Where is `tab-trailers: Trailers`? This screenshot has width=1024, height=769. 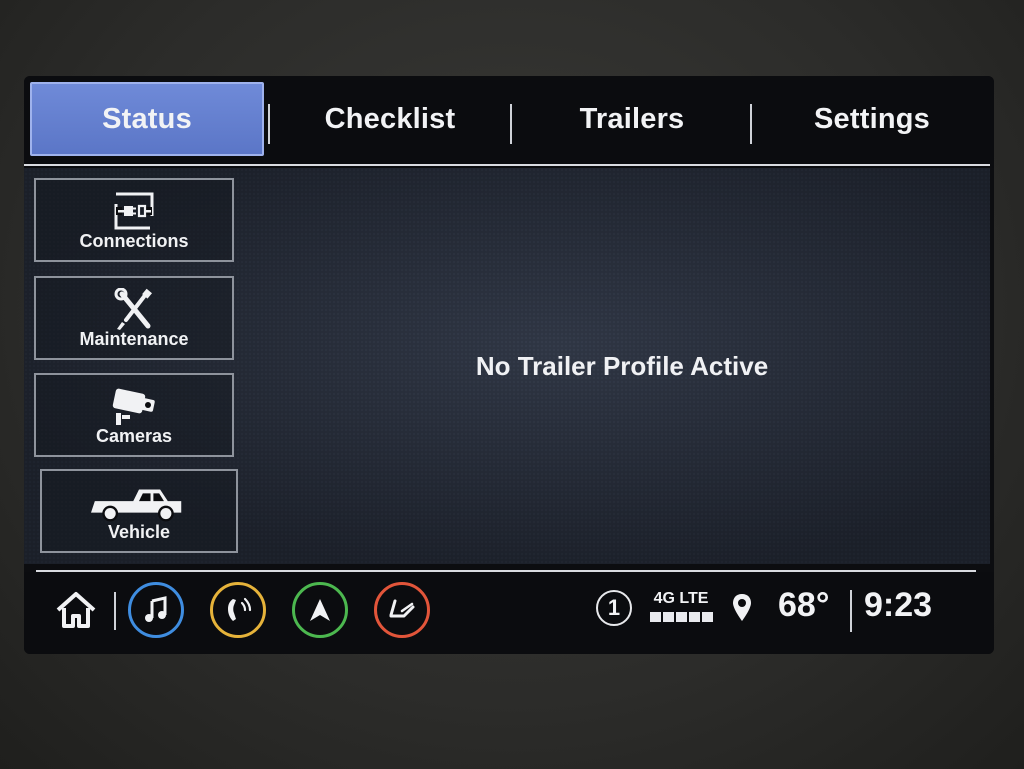
tab-trailers: Trailers is located at coordinates (632, 119).